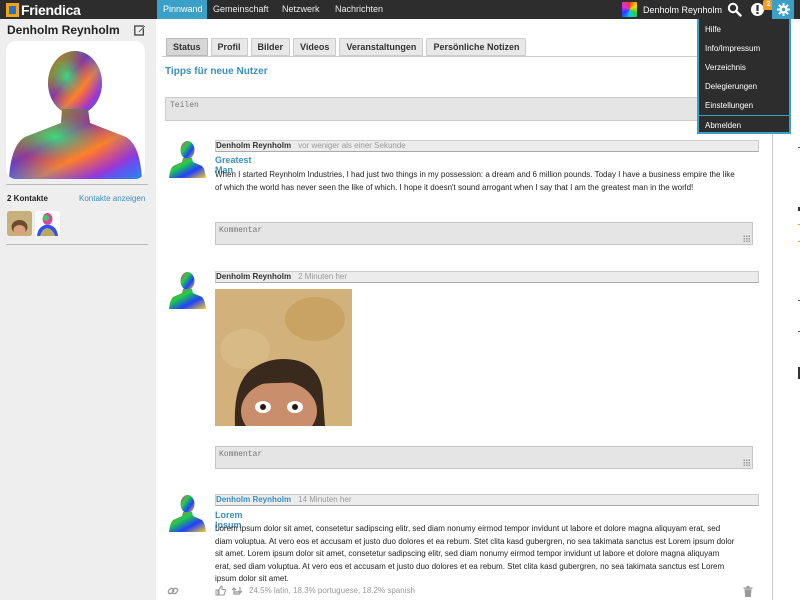  What do you see at coordinates (140, 30) in the screenshot?
I see `edit-icon` at bounding box center [140, 30].